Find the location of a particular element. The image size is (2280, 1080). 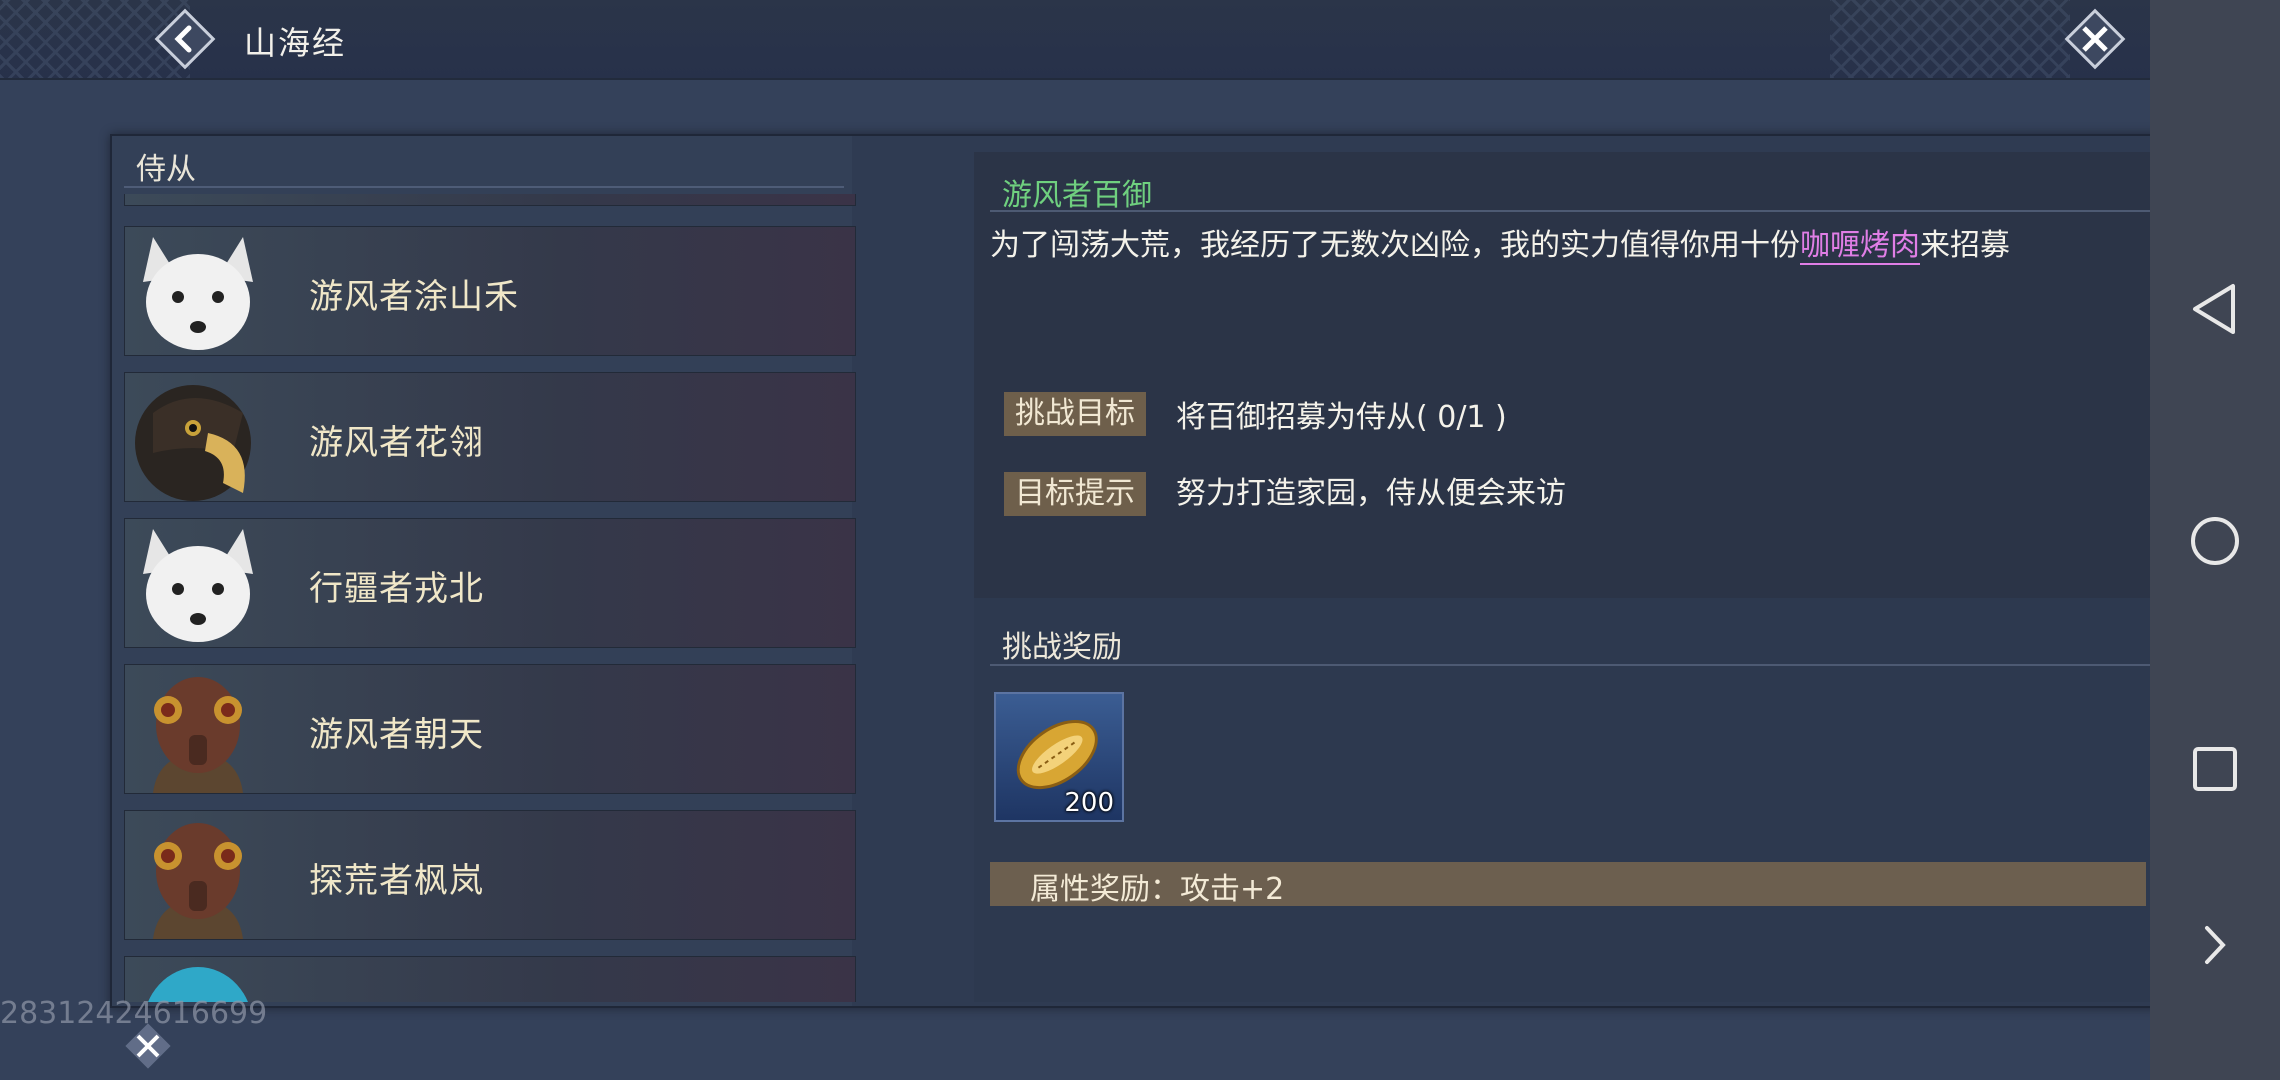

nav-back-button is located at coordinates (2215, 309).